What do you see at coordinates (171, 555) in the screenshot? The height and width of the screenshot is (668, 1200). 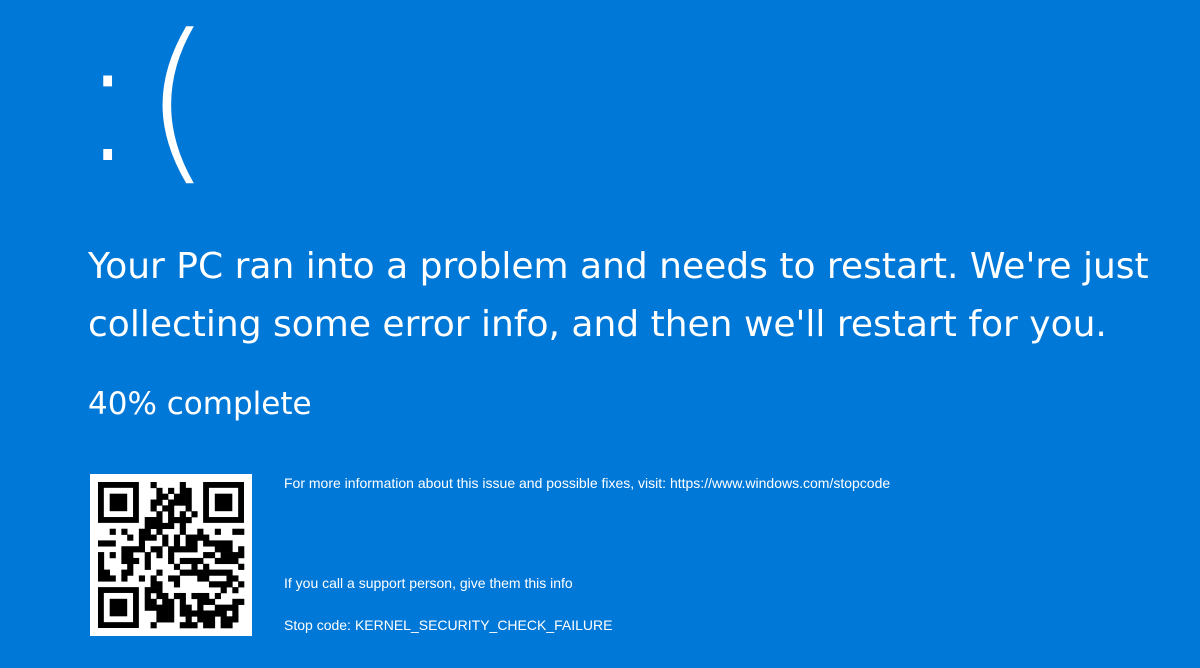 I see `qr-code-icon` at bounding box center [171, 555].